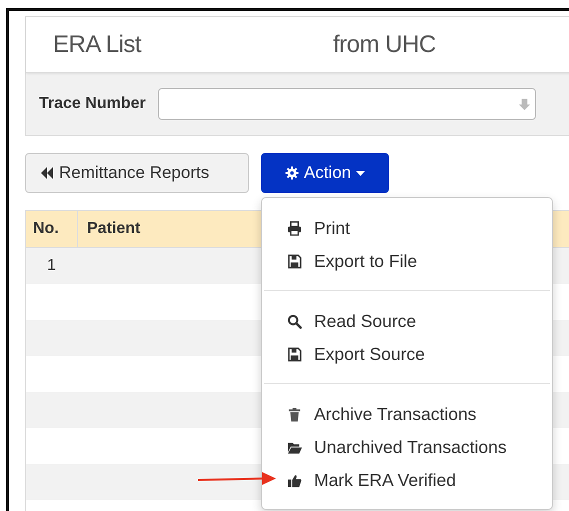 This screenshot has height=511, width=569. What do you see at coordinates (137, 173) in the screenshot?
I see `remittance-reports-button: Remittance Reports` at bounding box center [137, 173].